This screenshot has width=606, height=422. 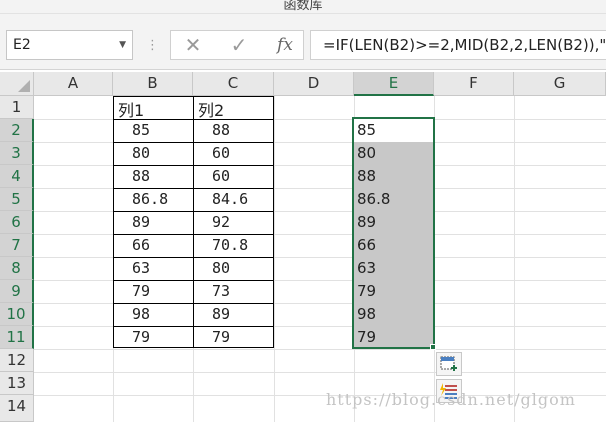 What do you see at coordinates (560, 84) in the screenshot?
I see `column-header-g: G` at bounding box center [560, 84].